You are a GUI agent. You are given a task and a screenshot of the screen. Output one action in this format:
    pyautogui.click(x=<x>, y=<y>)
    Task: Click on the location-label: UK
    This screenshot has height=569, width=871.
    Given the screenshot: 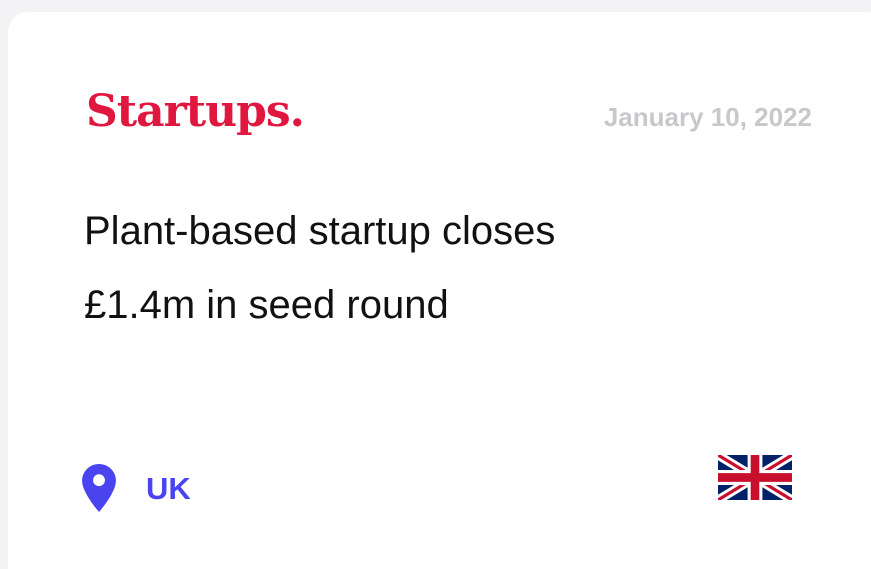 What is the action you would take?
    pyautogui.click(x=168, y=488)
    